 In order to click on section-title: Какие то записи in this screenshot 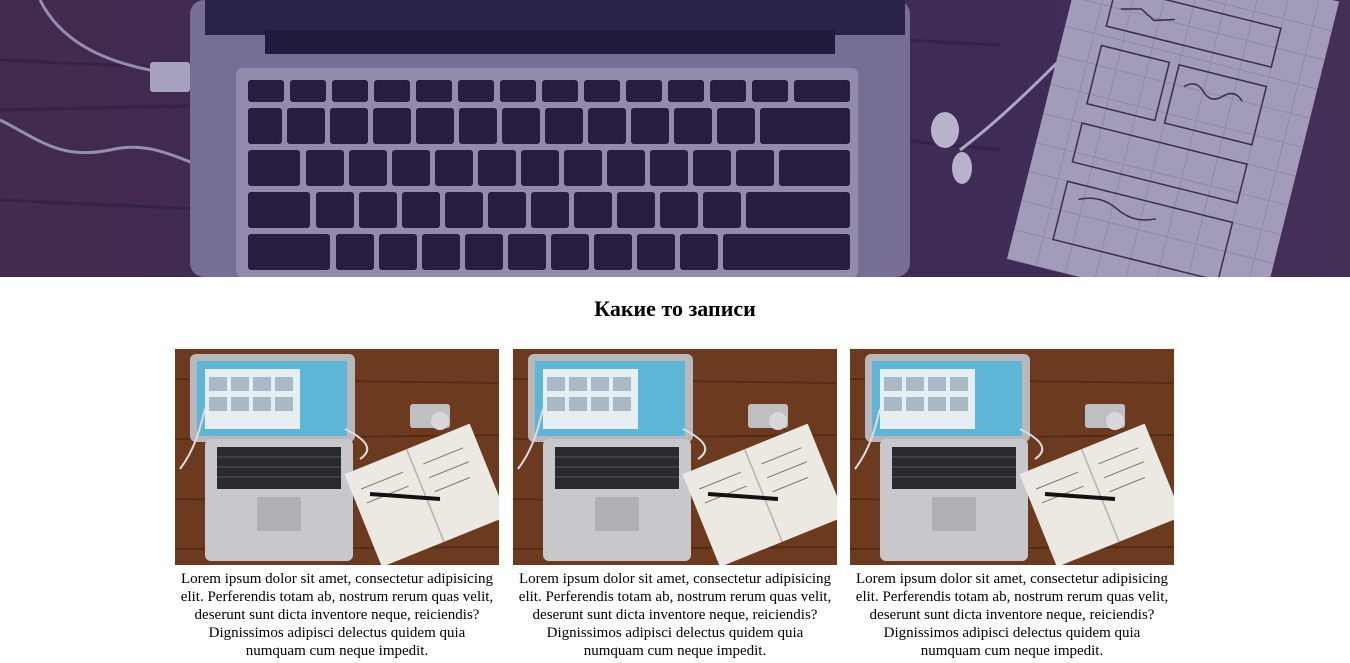, I will do `click(675, 308)`.